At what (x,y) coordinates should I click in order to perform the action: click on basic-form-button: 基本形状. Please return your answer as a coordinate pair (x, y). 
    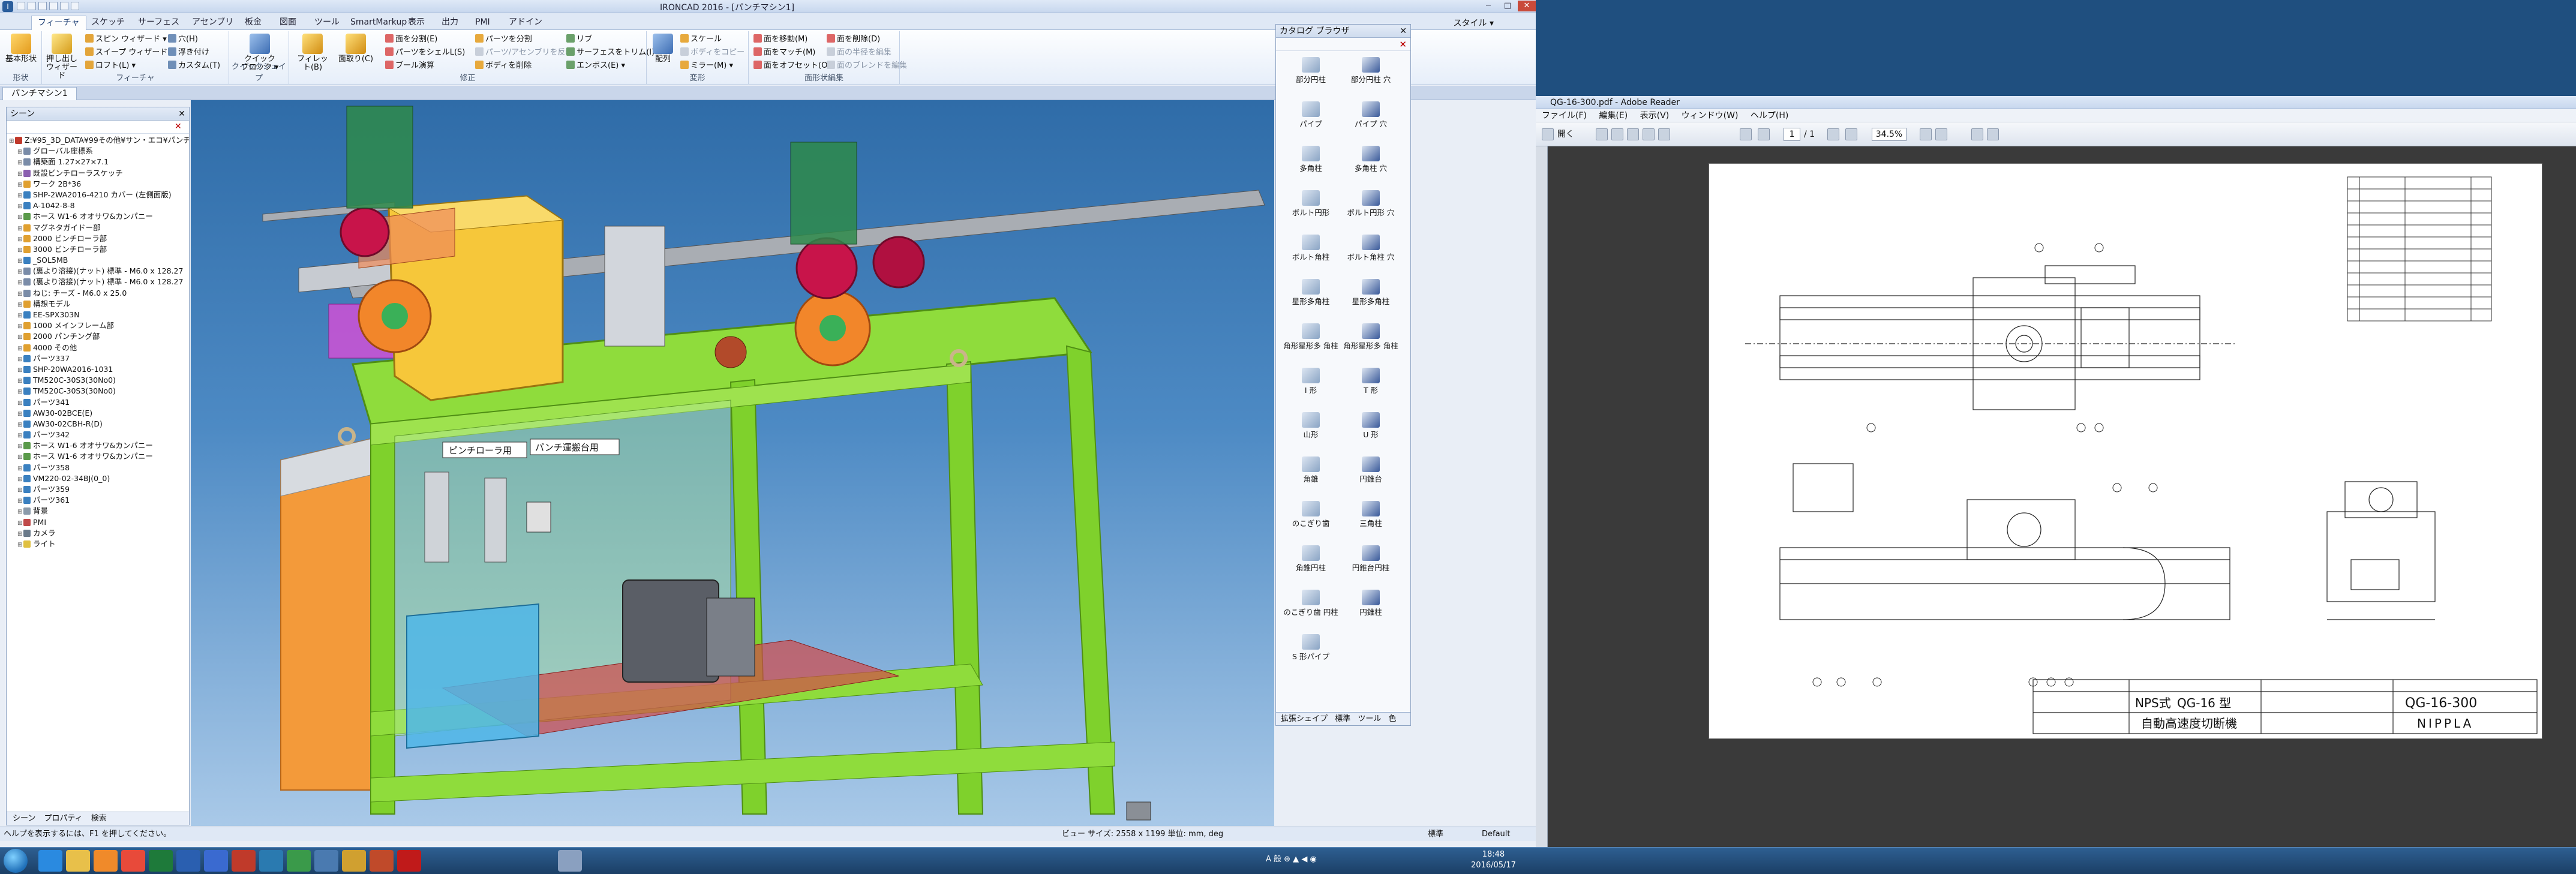
    Looking at the image, I should click on (21, 49).